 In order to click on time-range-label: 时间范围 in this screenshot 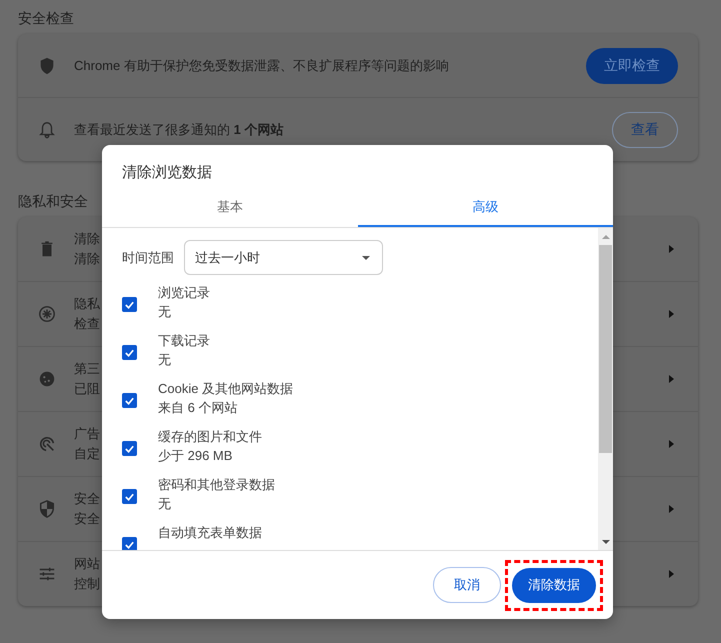, I will do `click(148, 257)`.